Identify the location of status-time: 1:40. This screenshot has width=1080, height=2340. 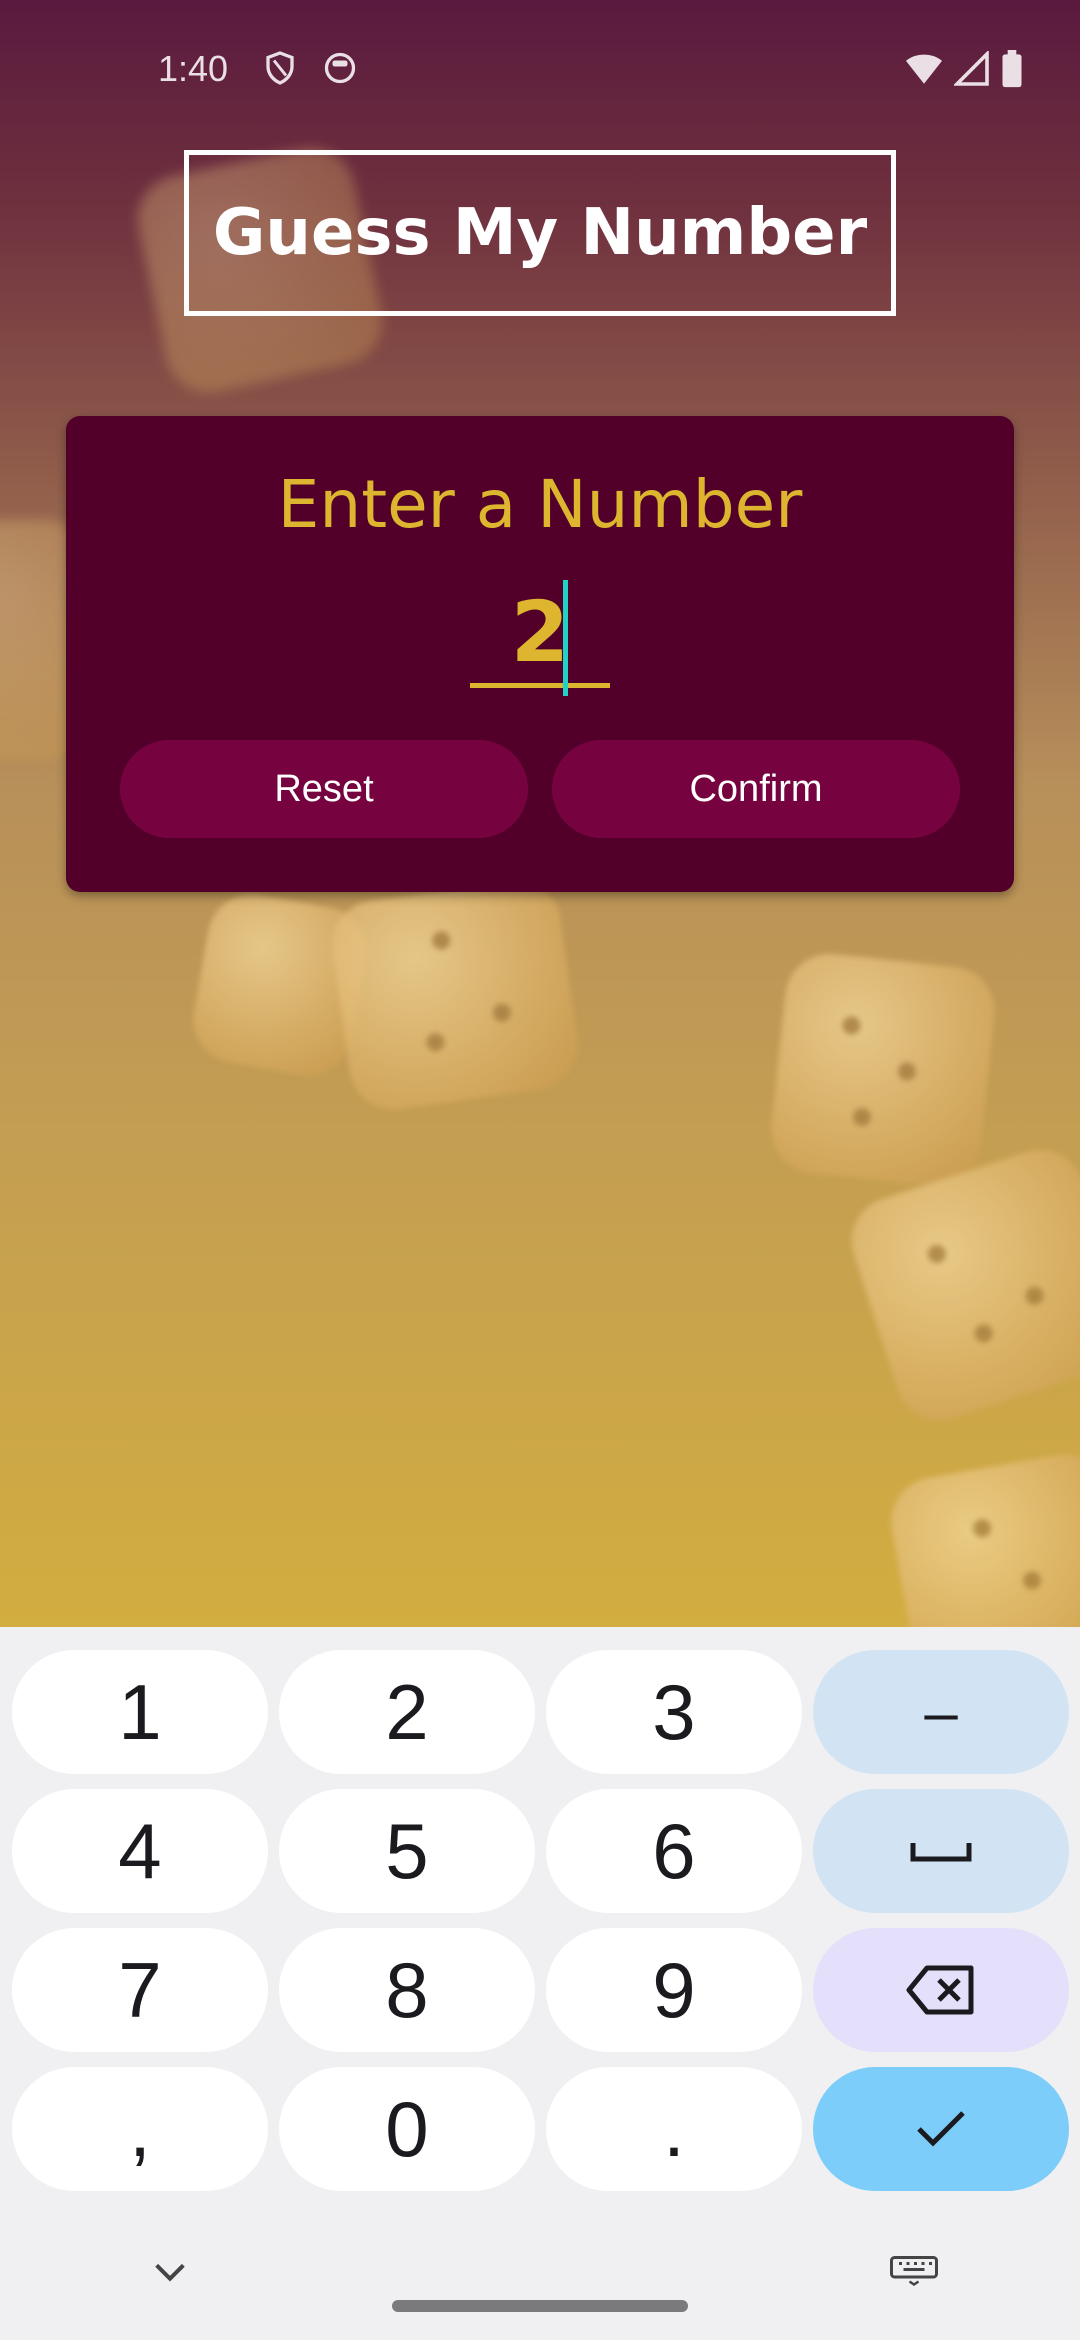
(193, 68).